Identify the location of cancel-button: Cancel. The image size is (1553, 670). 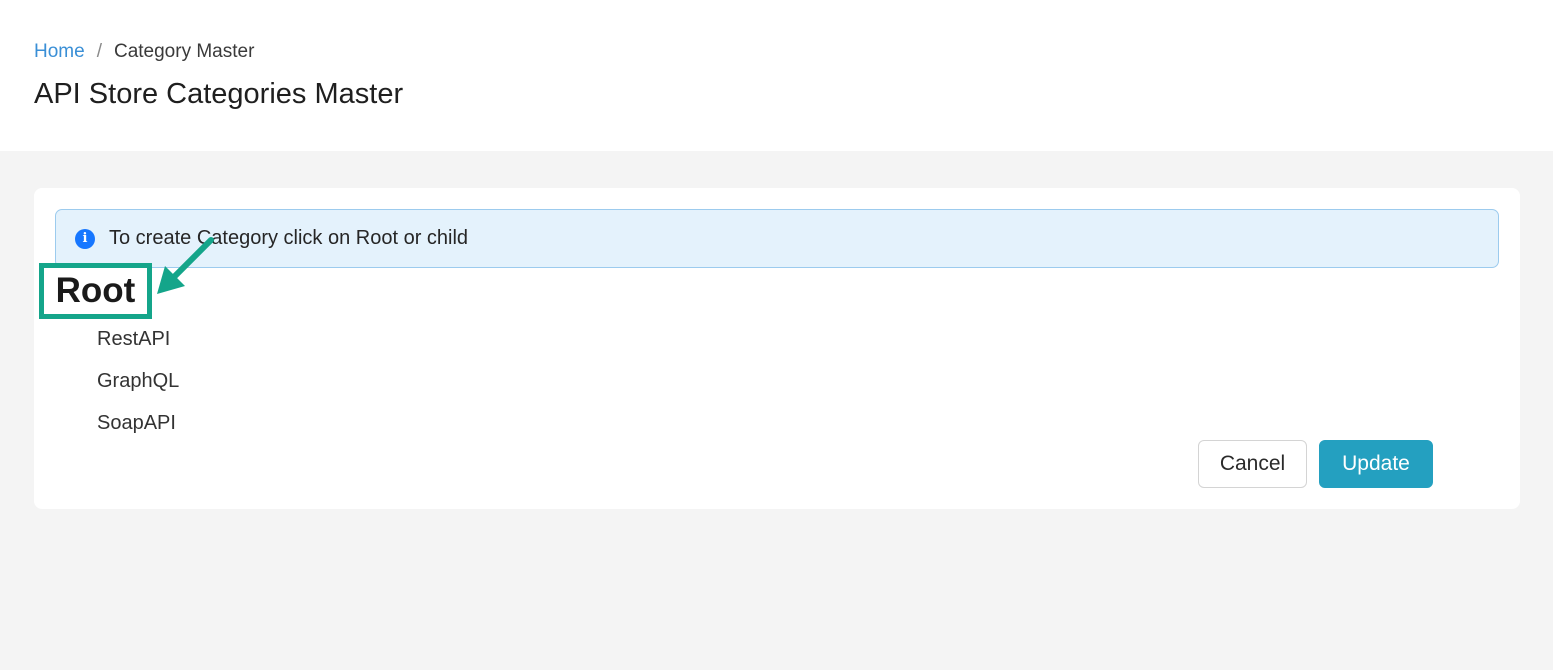
(1252, 464).